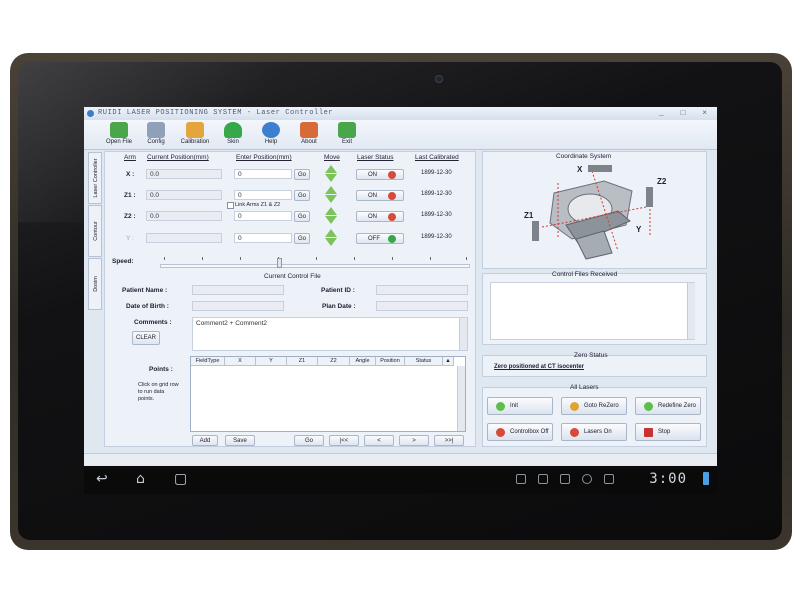  What do you see at coordinates (184, 216) in the screenshot?
I see `current-position-z2: 0.0` at bounding box center [184, 216].